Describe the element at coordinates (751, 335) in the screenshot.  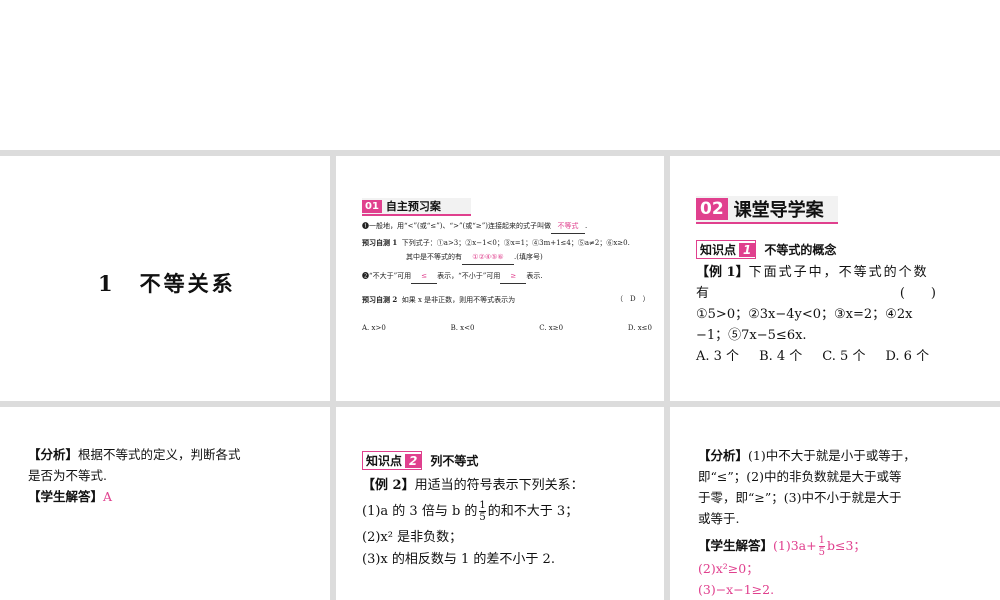
I see `example-line4: −1；⑤7x−5≤6x.` at that location.